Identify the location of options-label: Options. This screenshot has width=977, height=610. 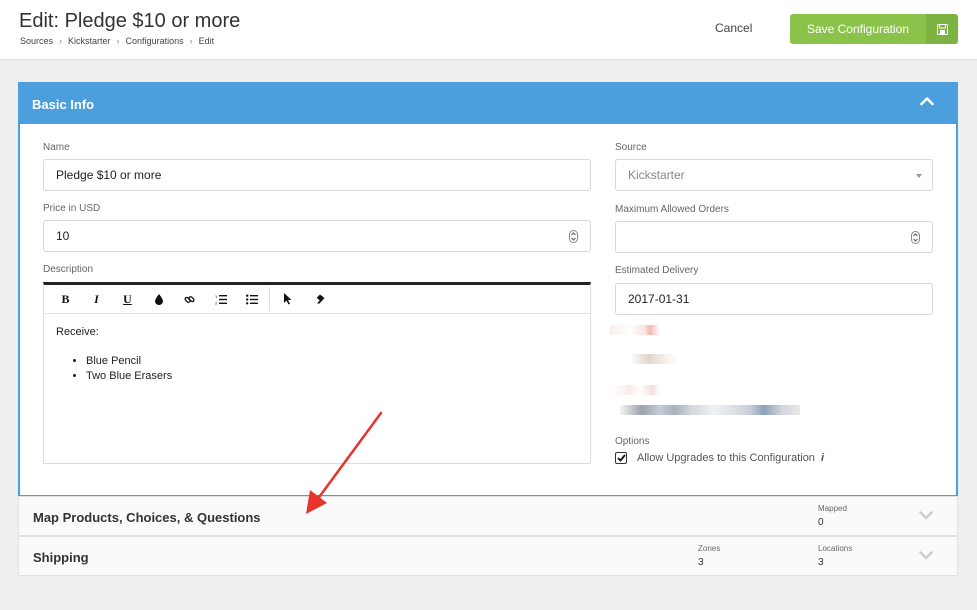
(632, 441).